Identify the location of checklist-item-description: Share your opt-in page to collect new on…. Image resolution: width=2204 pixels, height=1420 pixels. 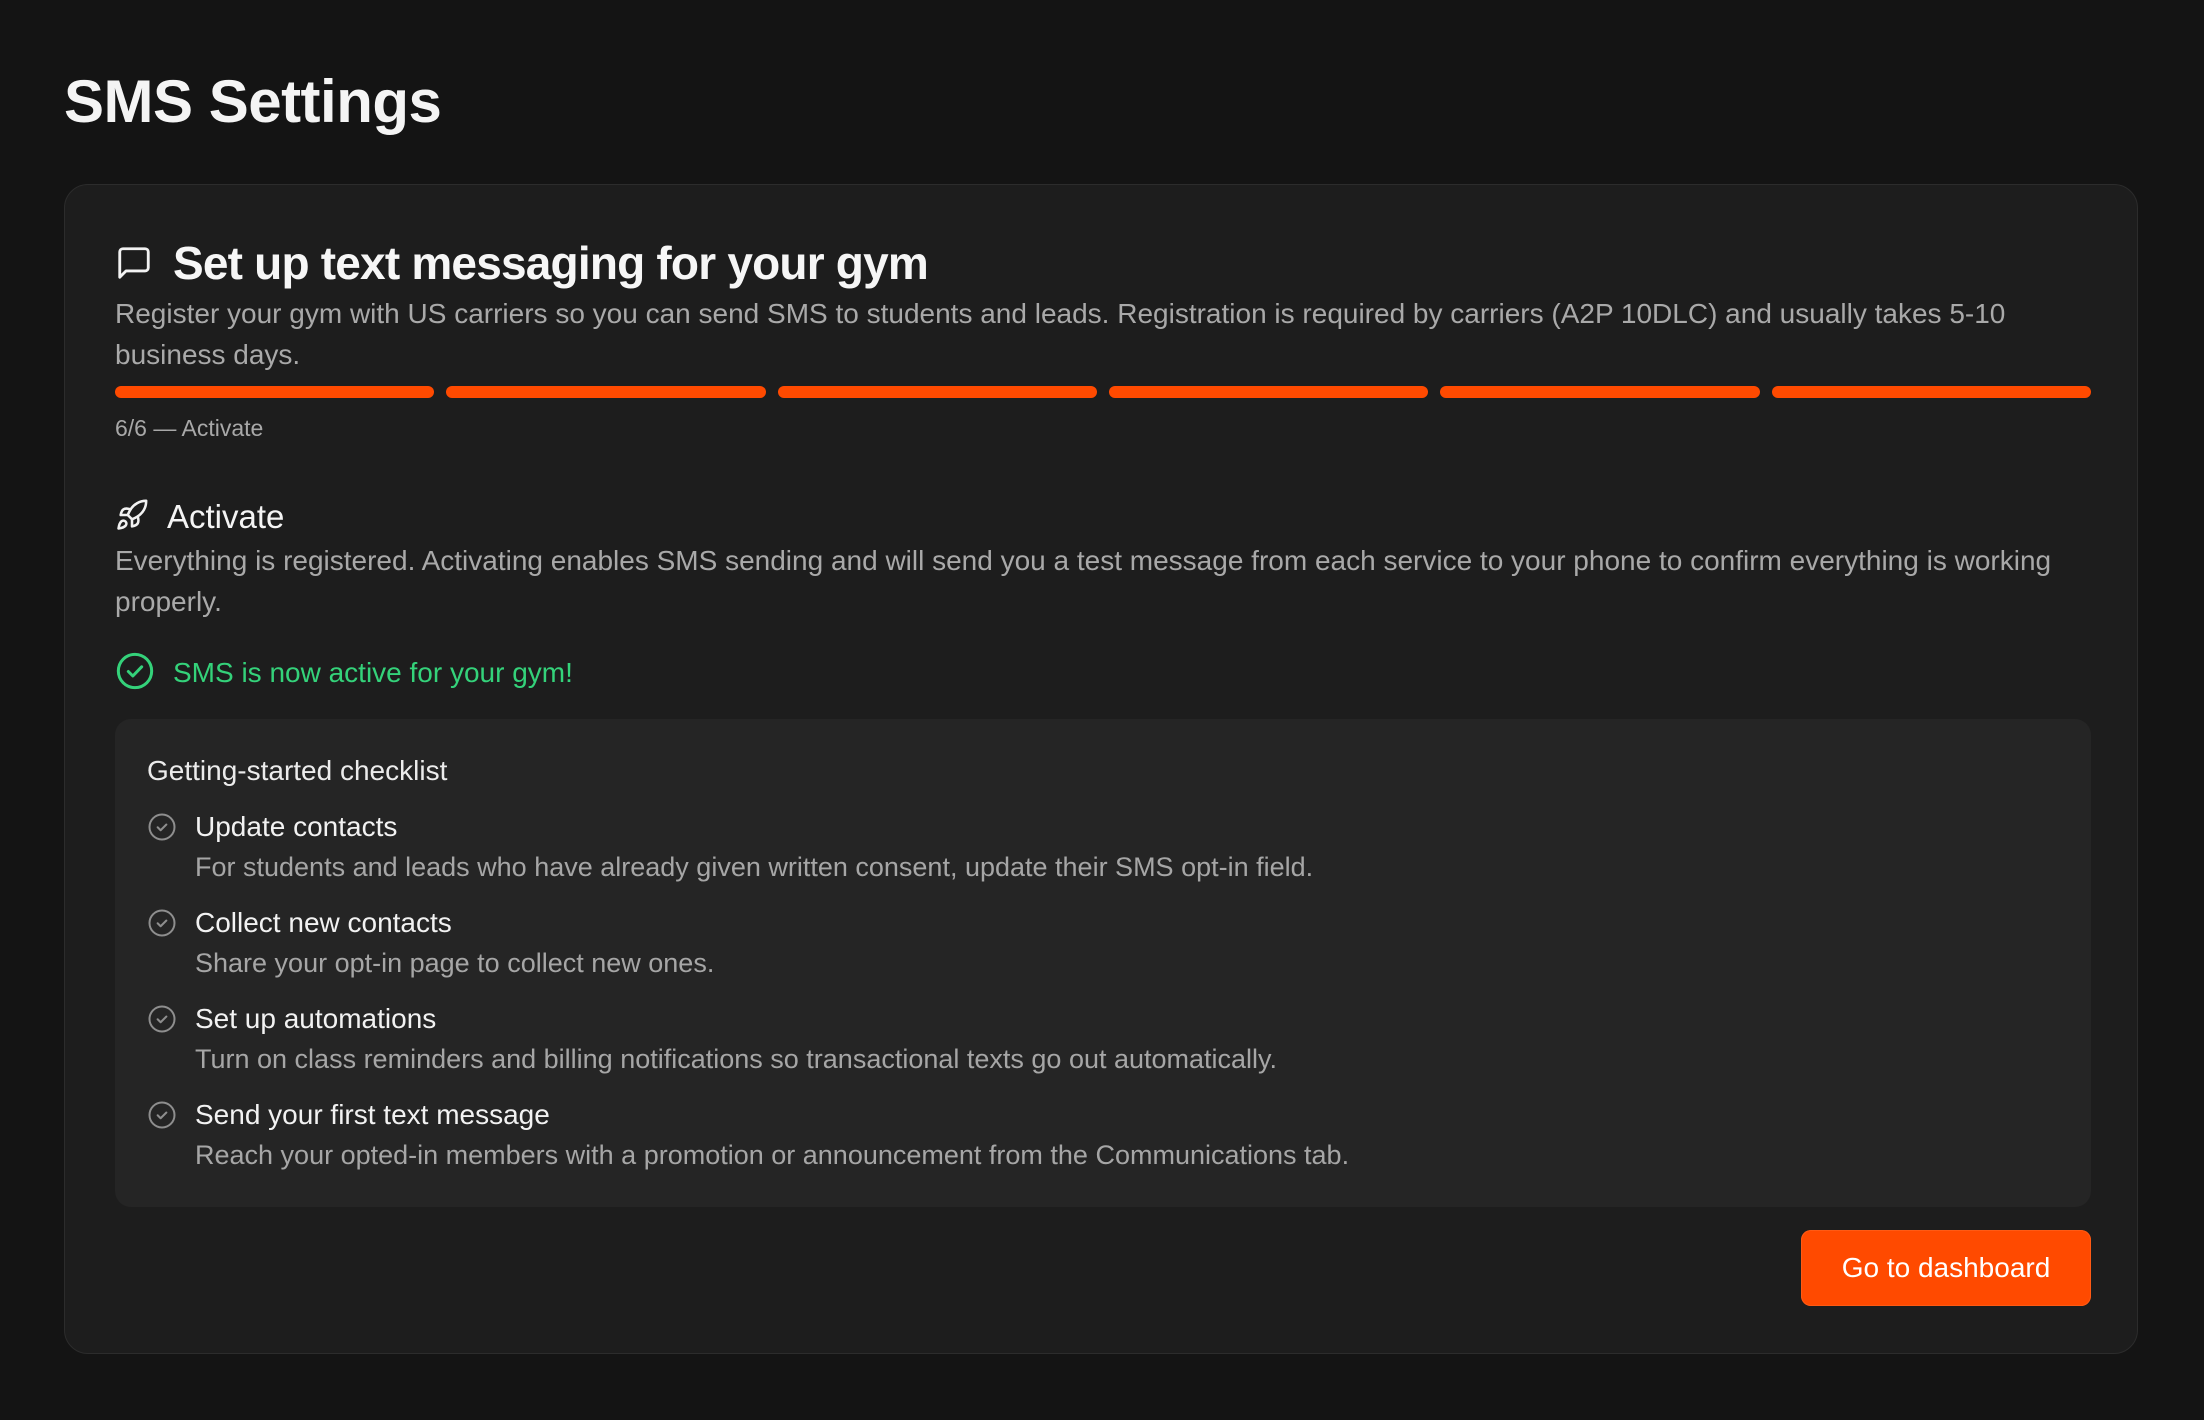
(455, 963).